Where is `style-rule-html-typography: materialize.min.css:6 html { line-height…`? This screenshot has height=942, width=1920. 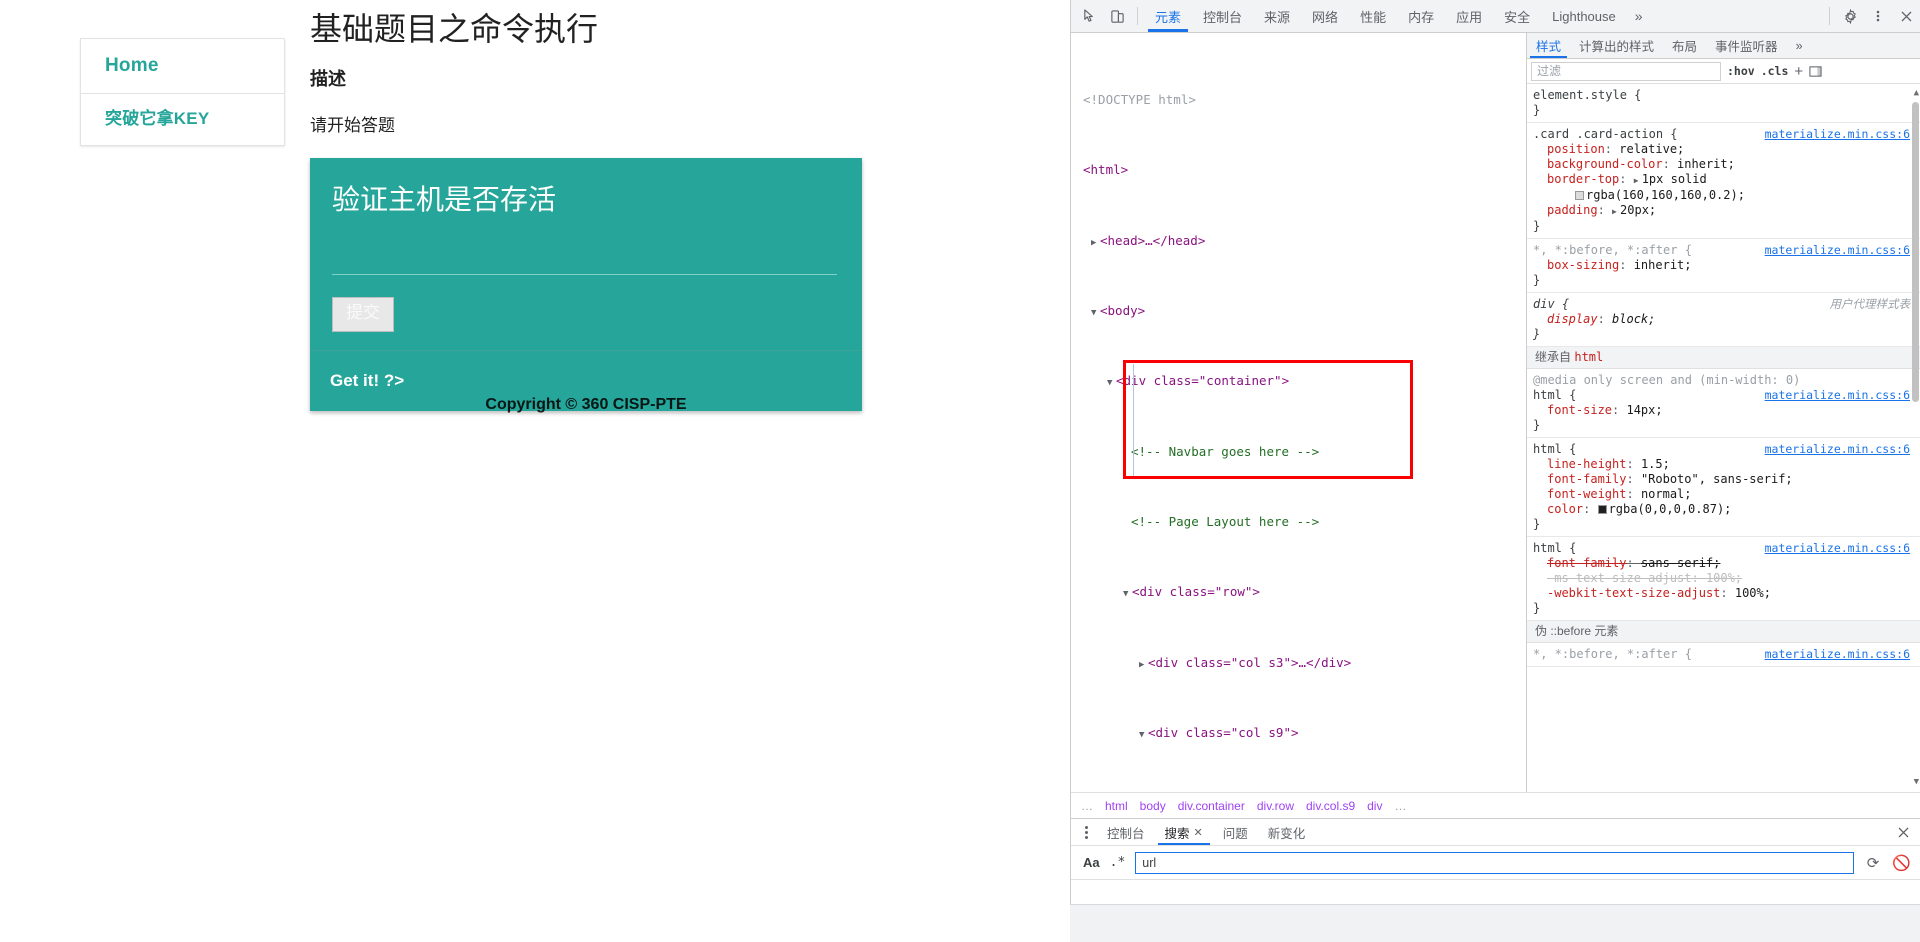 style-rule-html-typography: materialize.min.css:6 html { line-height… is located at coordinates (1723, 487).